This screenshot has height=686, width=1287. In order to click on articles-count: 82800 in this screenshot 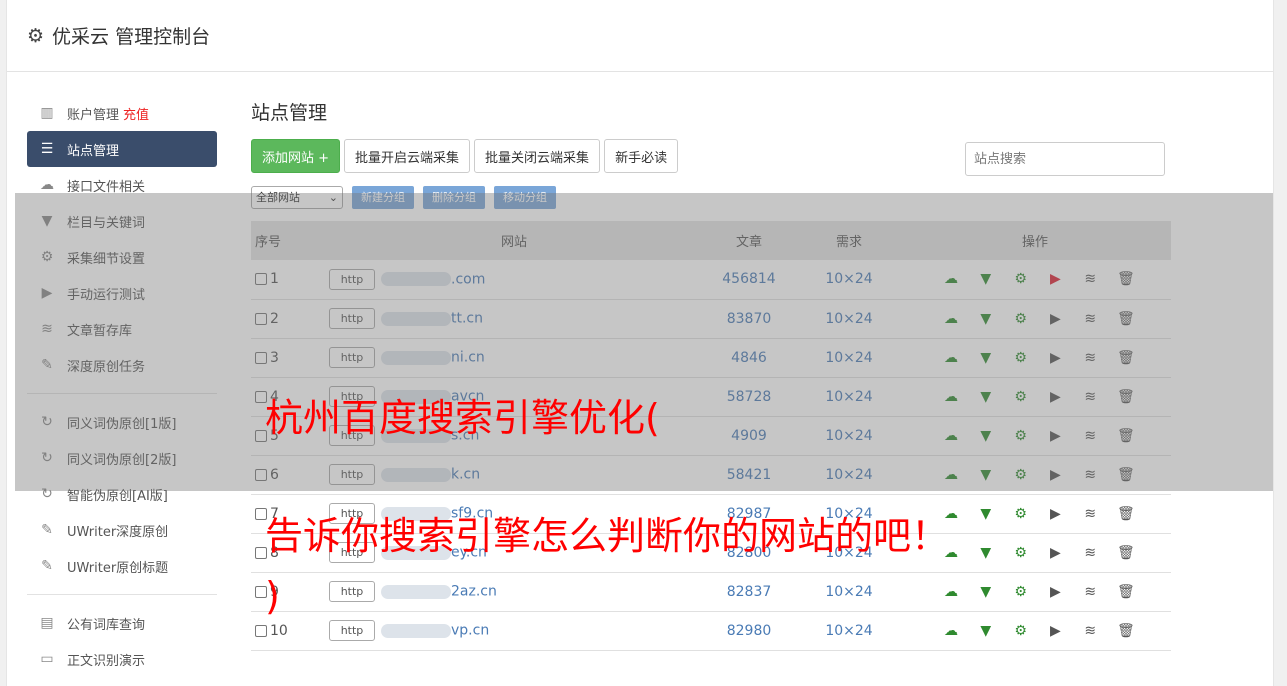, I will do `click(749, 552)`.